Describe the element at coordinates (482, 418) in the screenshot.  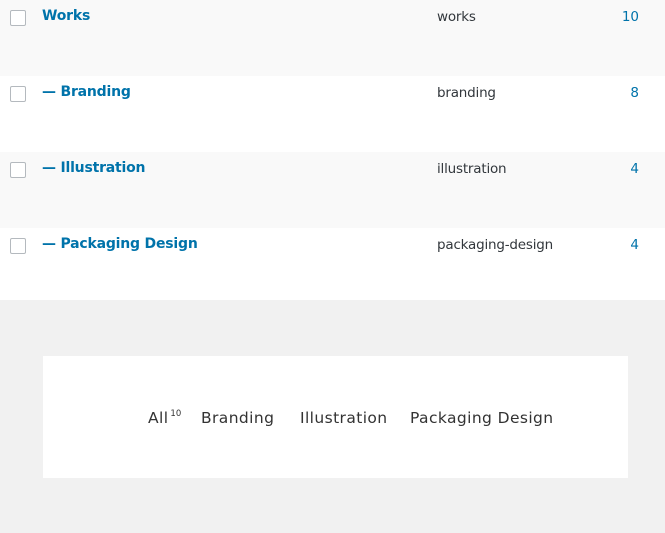
I see `filter-packaging-design: Packaging Design` at that location.